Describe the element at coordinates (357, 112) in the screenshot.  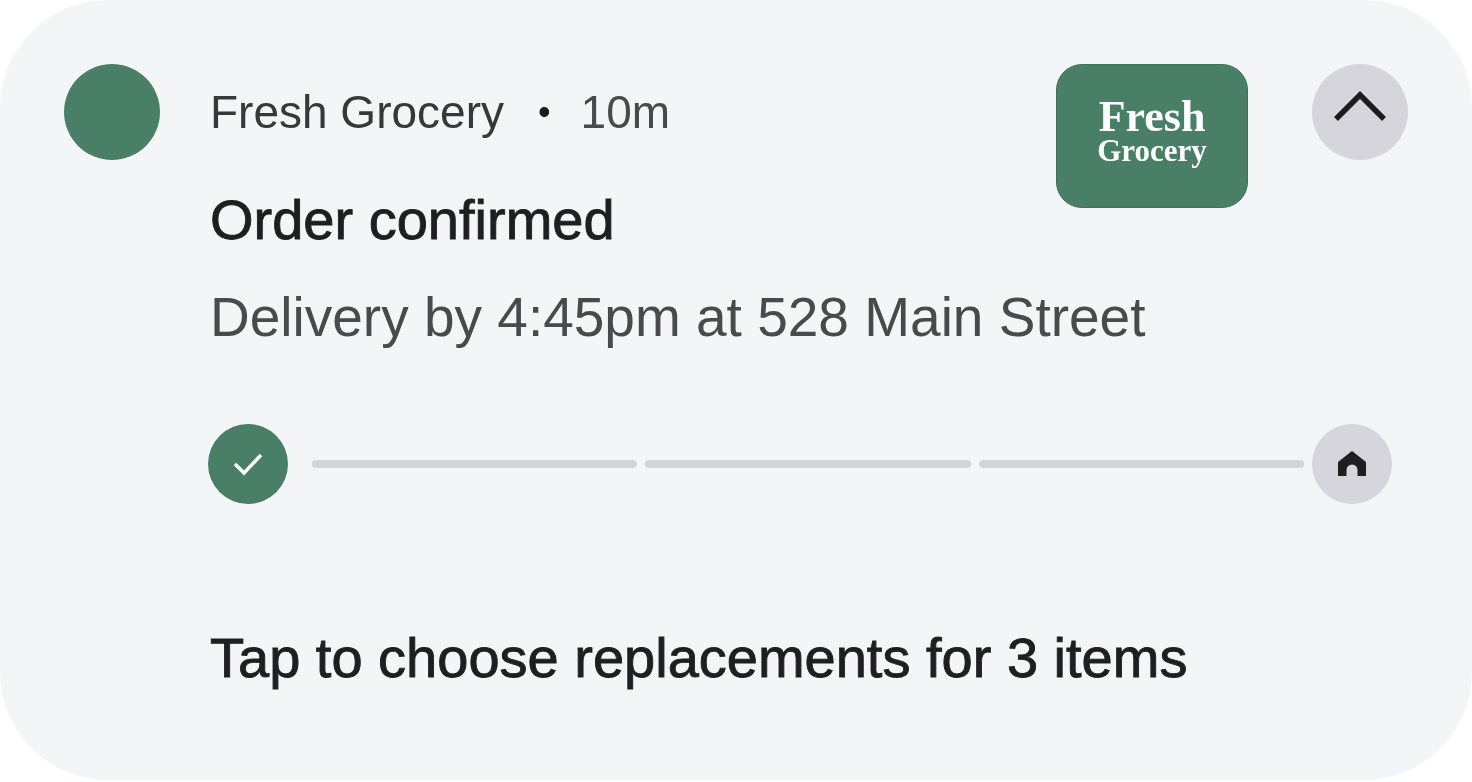
I see `app-name: Fresh Grocery` at that location.